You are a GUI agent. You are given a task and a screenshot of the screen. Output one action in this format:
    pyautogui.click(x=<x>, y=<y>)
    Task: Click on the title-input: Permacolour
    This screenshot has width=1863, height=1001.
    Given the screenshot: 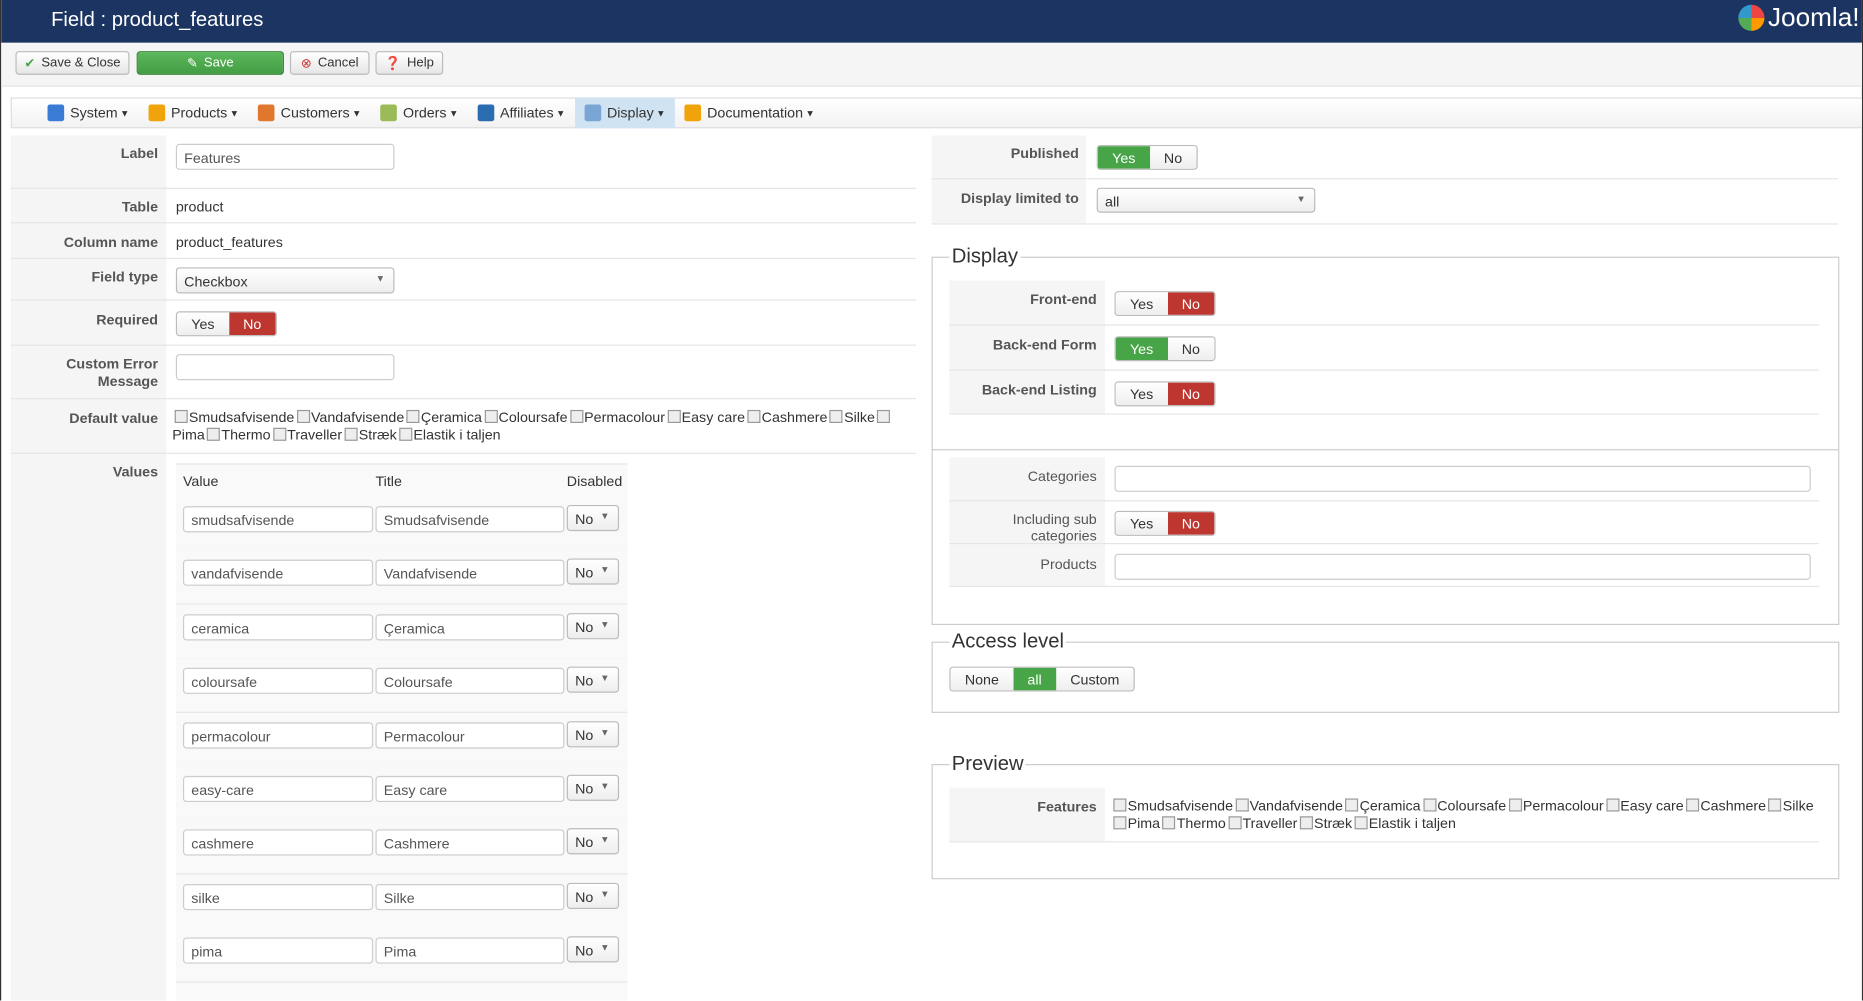 What is the action you would take?
    pyautogui.click(x=470, y=735)
    